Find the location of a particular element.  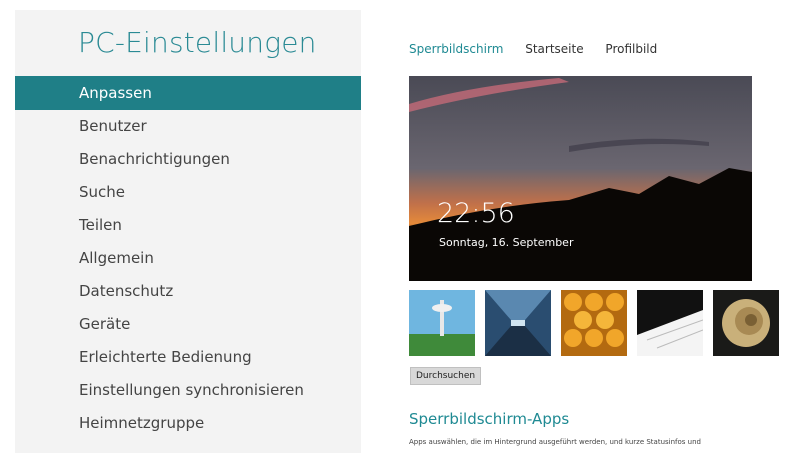

browse-button: Durchsuchen is located at coordinates (446, 376).